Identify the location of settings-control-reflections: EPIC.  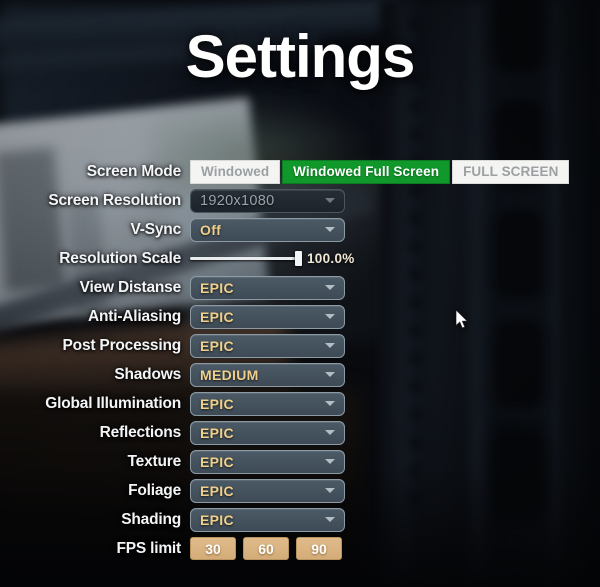
(267, 432).